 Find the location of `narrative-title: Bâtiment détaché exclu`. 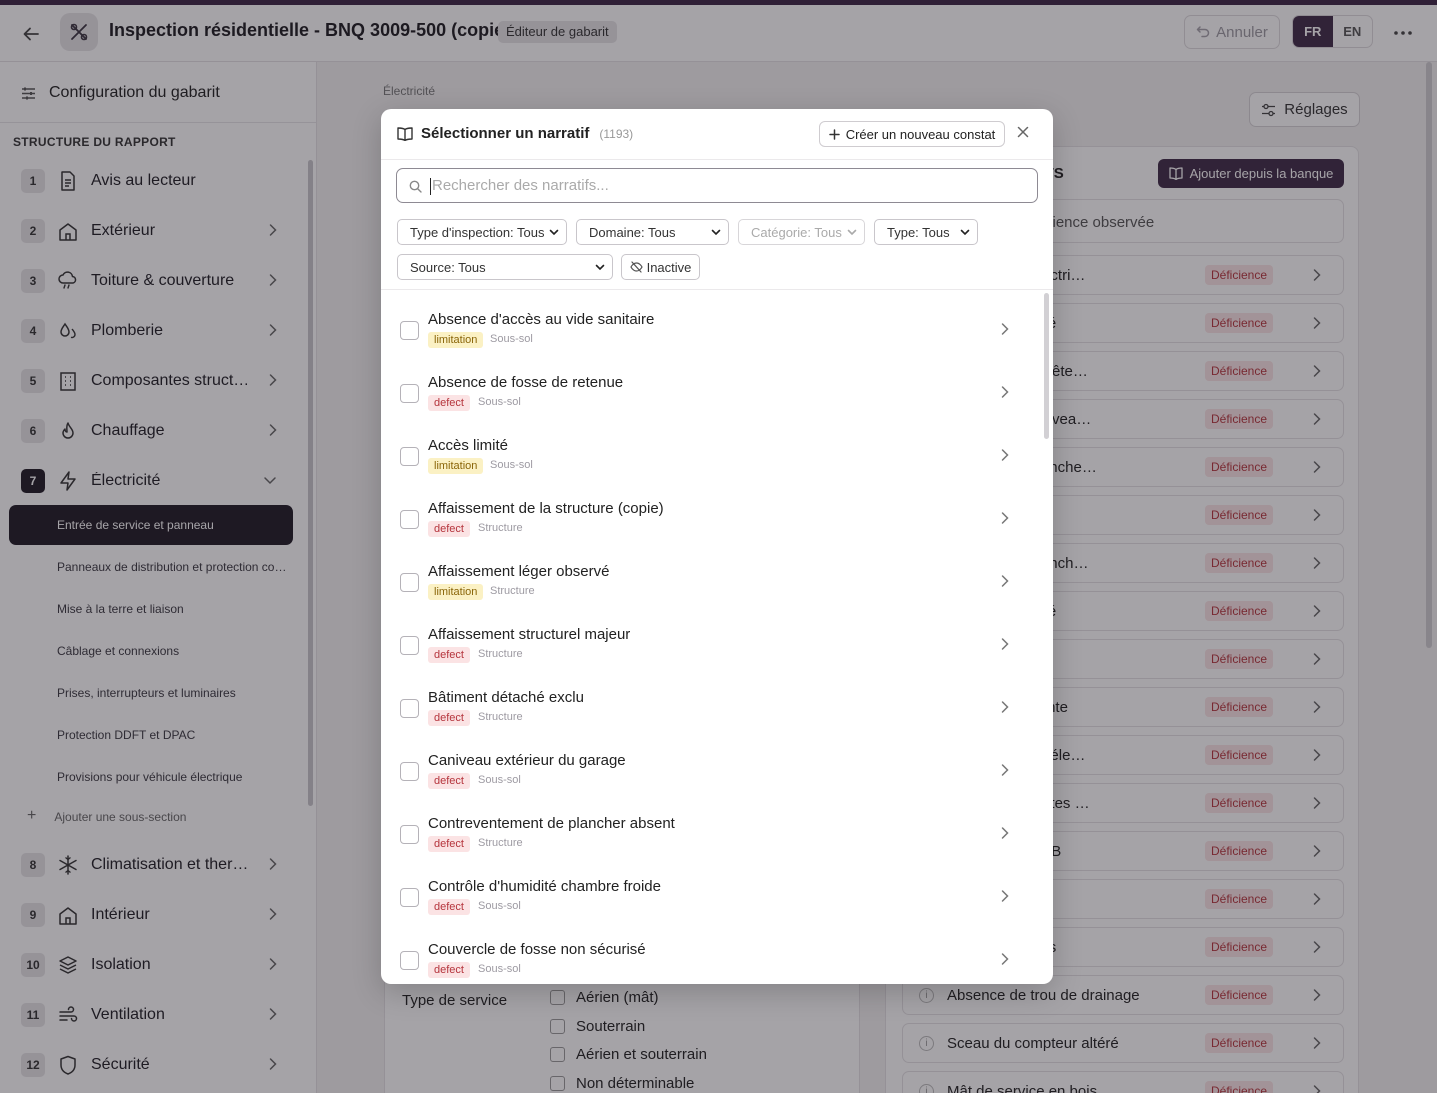

narrative-title: Bâtiment détaché exclu is located at coordinates (506, 697).